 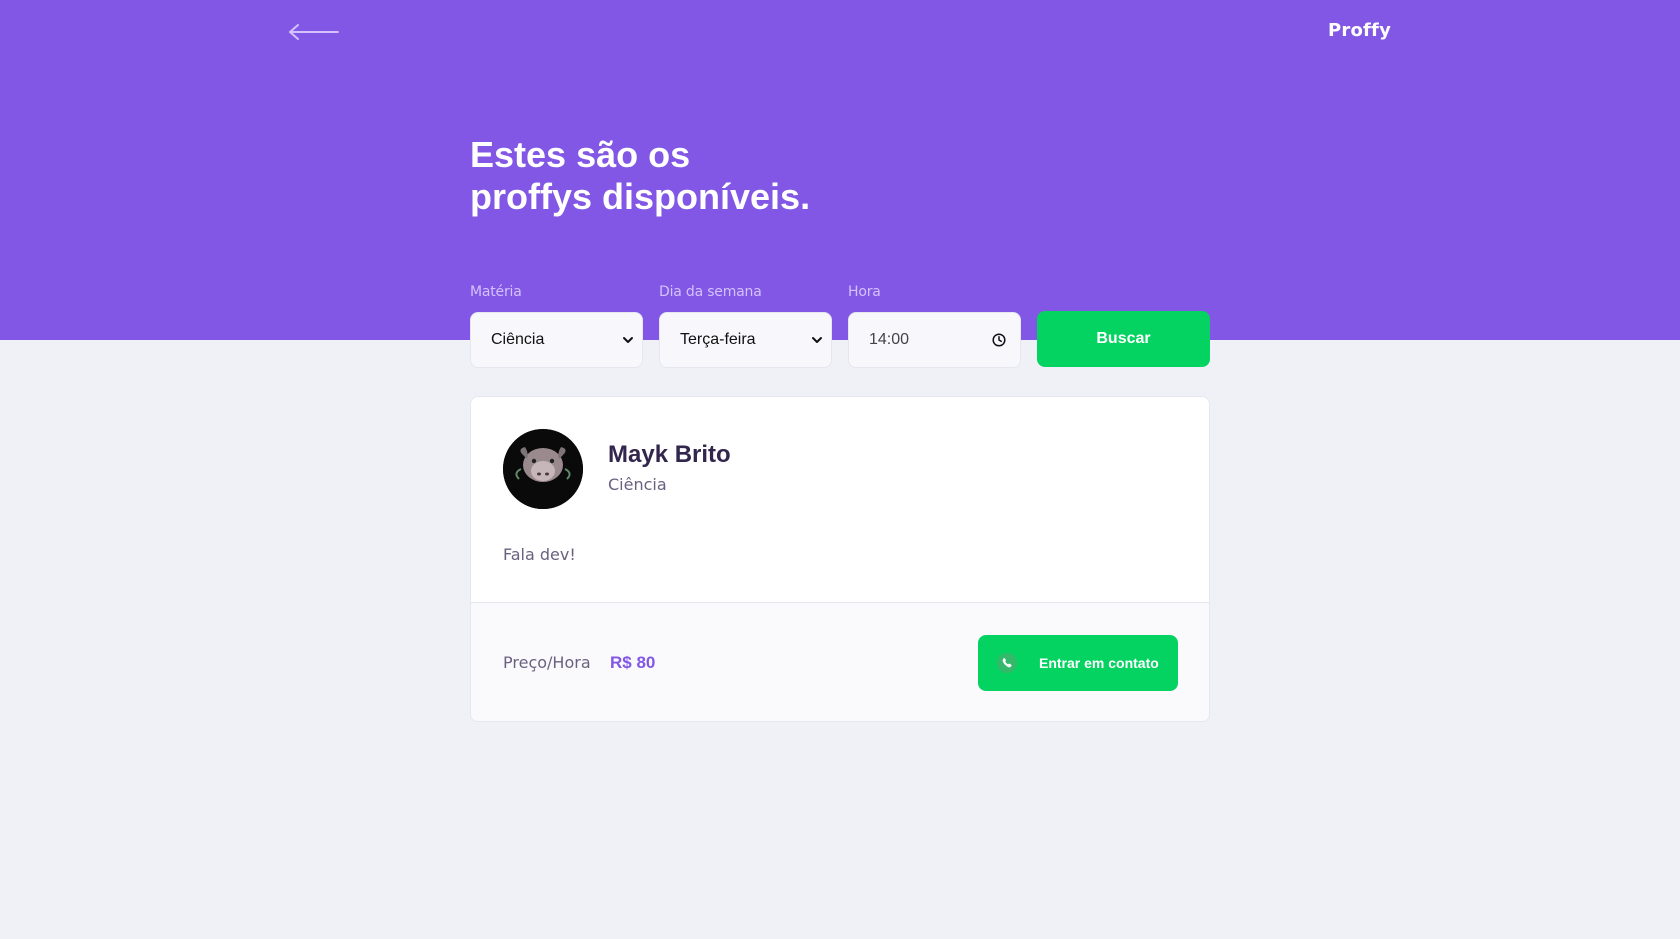 I want to click on subject-field: Matéria Ciência, so click(x=556, y=325).